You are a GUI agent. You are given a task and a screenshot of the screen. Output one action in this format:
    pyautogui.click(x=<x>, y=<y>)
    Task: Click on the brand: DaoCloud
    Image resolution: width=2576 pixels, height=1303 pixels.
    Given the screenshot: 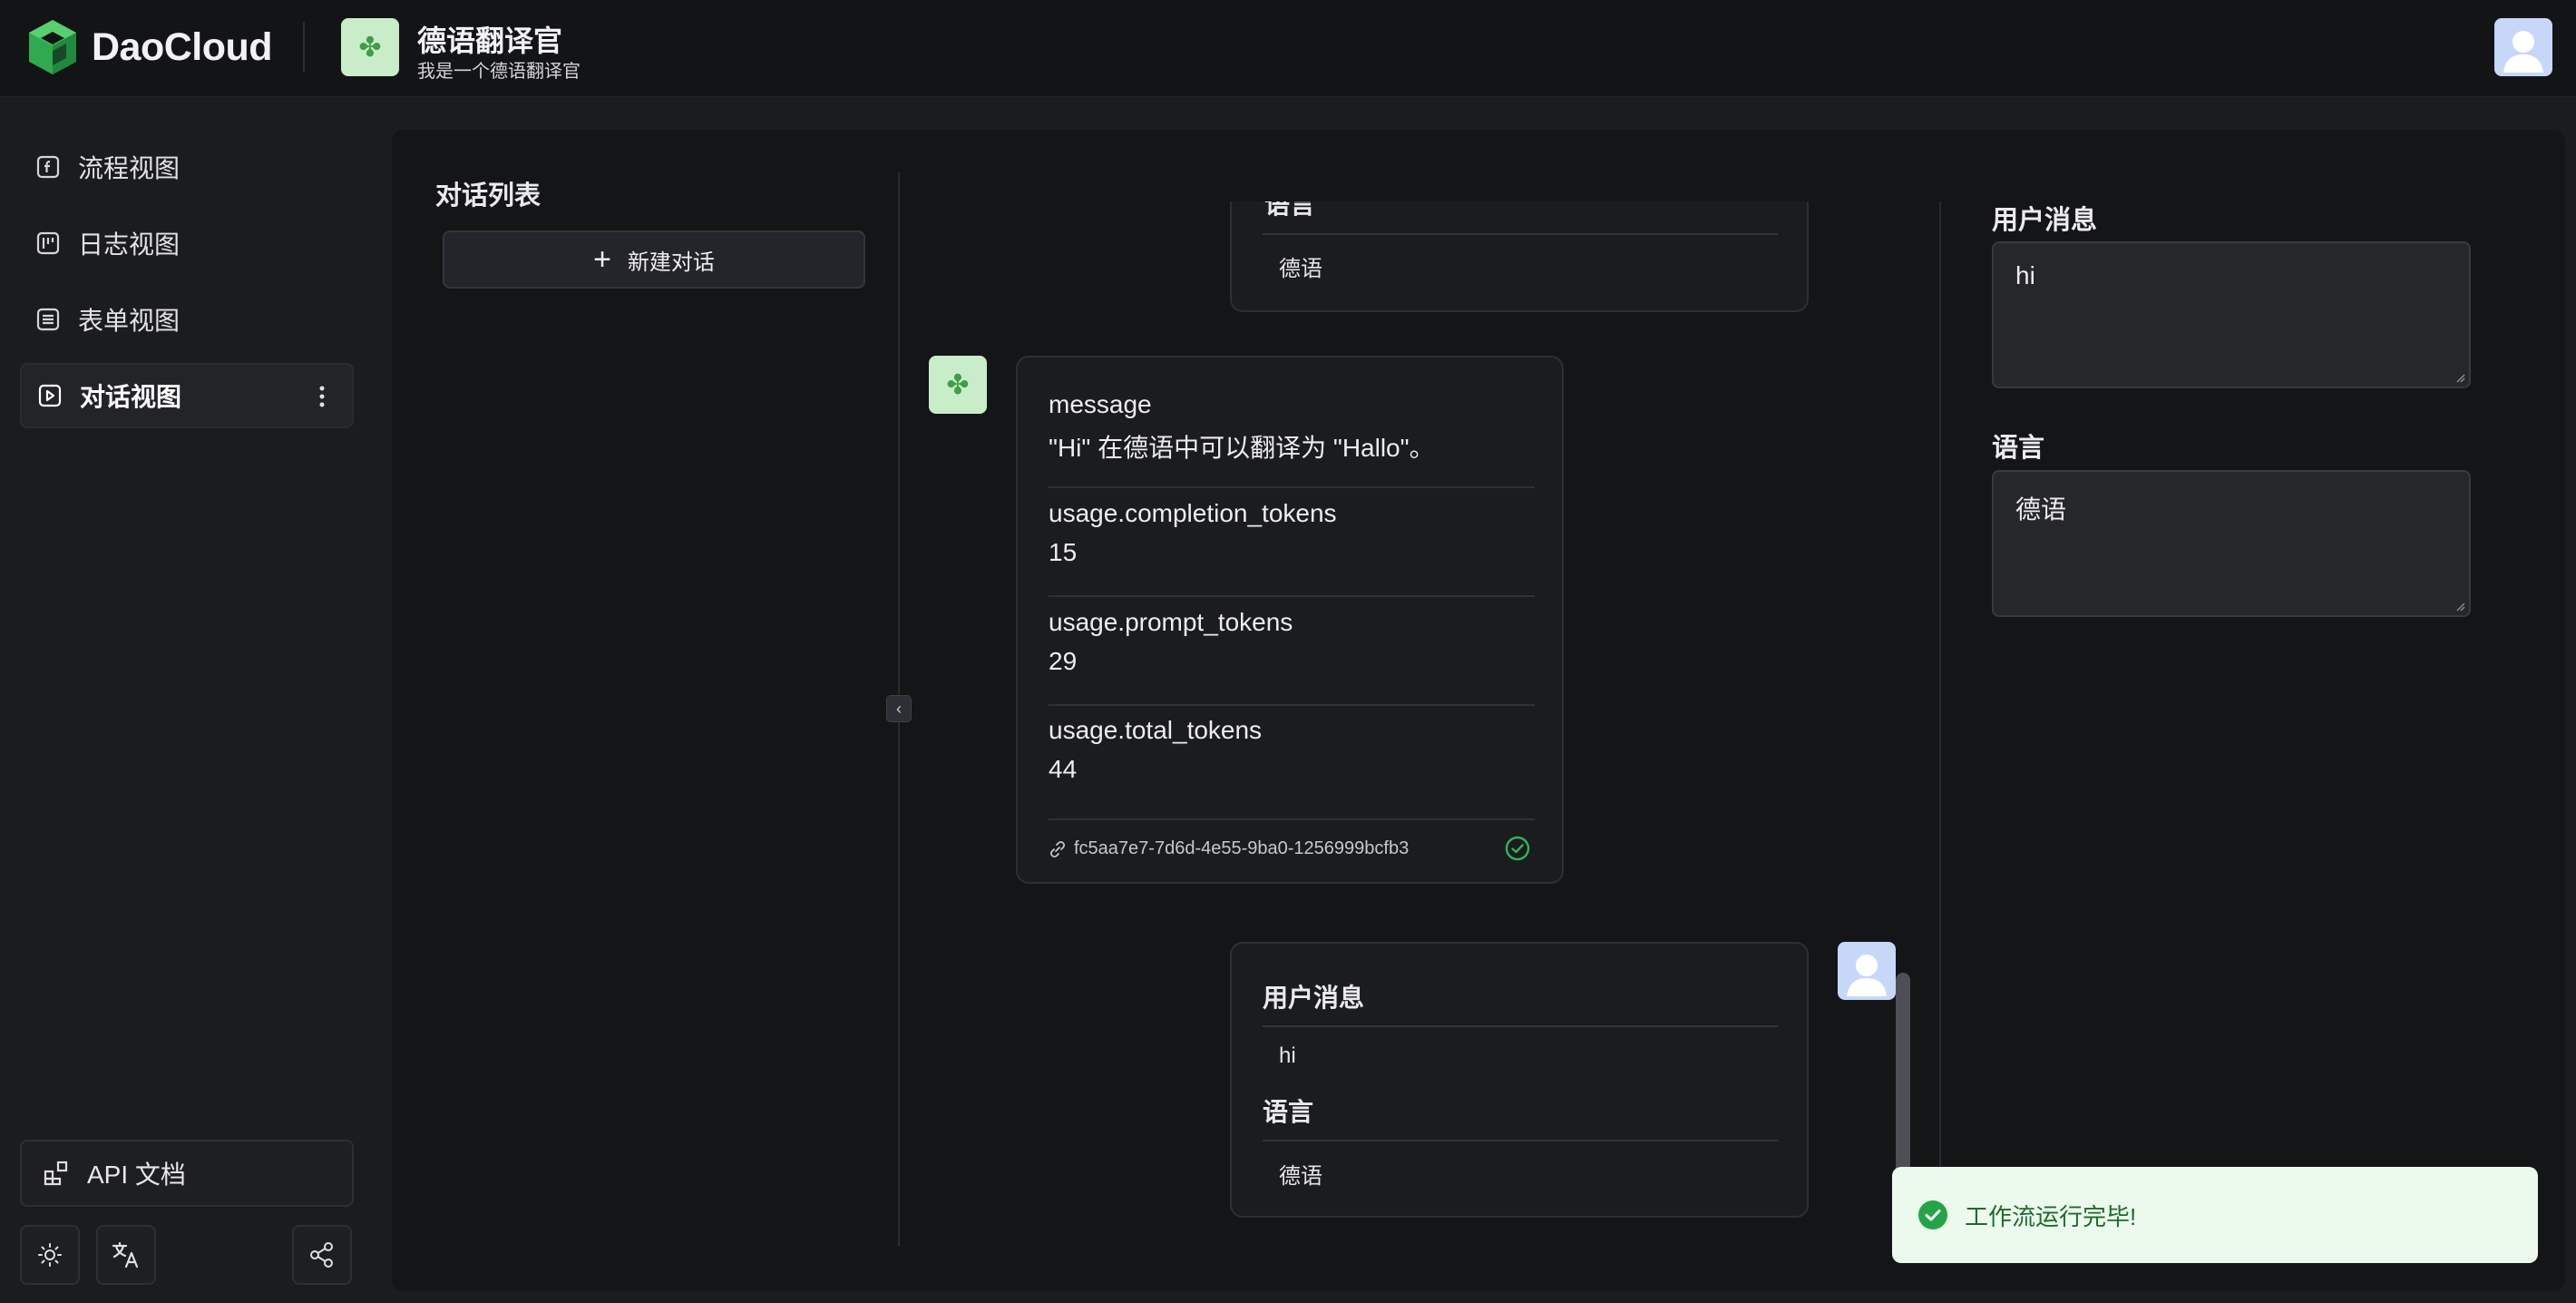 What is the action you would take?
    pyautogui.click(x=149, y=47)
    